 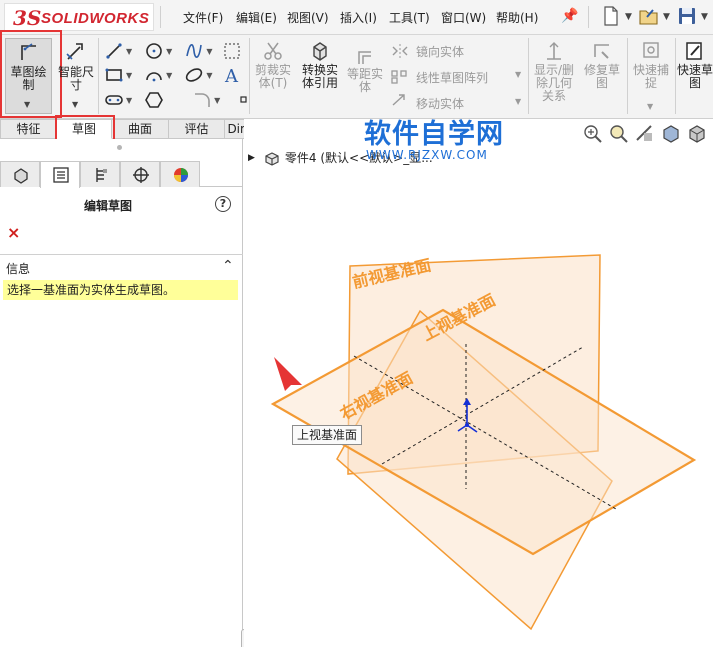 What do you see at coordinates (400, 52) in the screenshot?
I see `mirror-icon` at bounding box center [400, 52].